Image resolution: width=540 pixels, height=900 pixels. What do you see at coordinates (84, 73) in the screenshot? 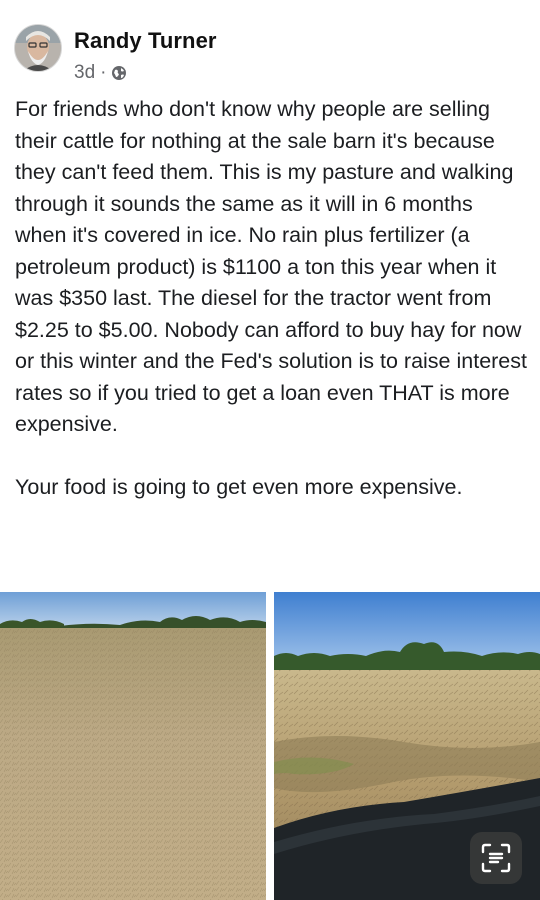
I see `post-timestamp: 3d` at bounding box center [84, 73].